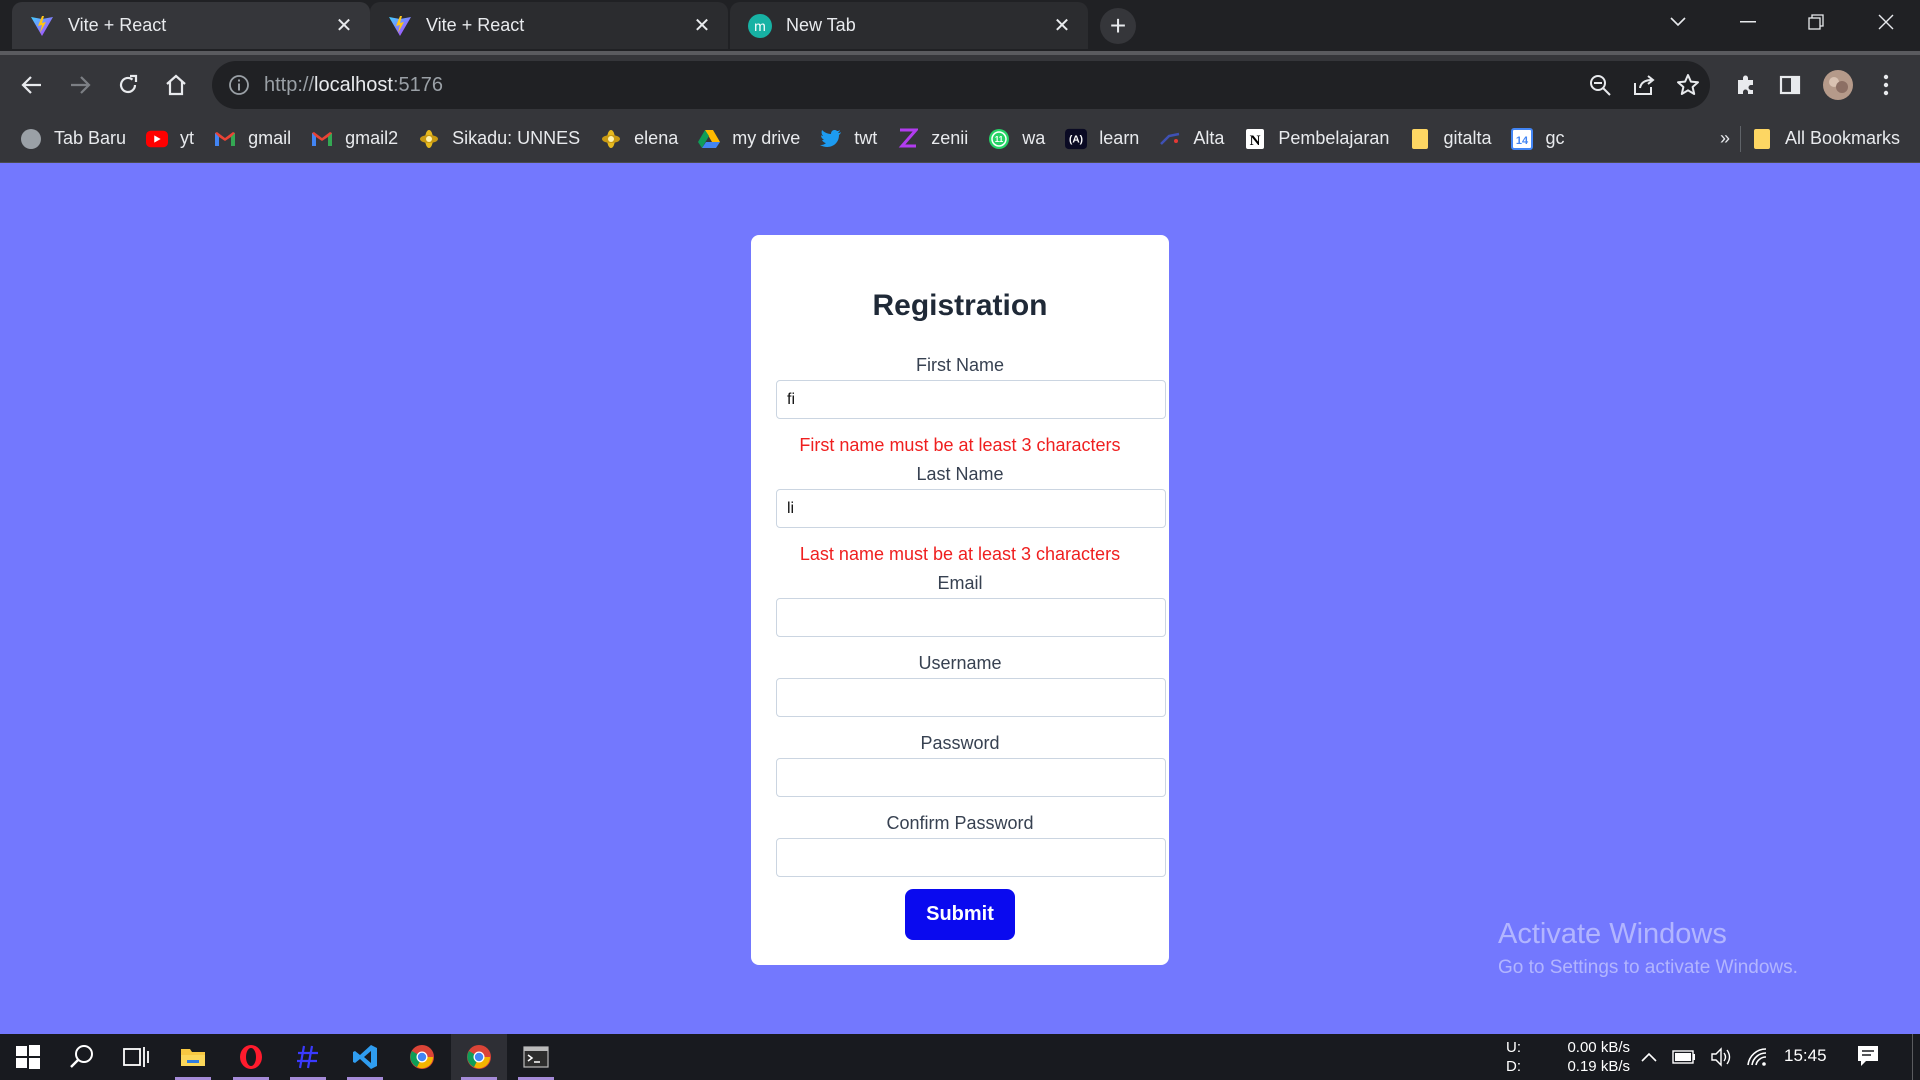 Image resolution: width=1920 pixels, height=1080 pixels. I want to click on windows-taskbar: U: D: 0.00 kB/s 0.19 kB/s 15:45, so click(960, 1057).